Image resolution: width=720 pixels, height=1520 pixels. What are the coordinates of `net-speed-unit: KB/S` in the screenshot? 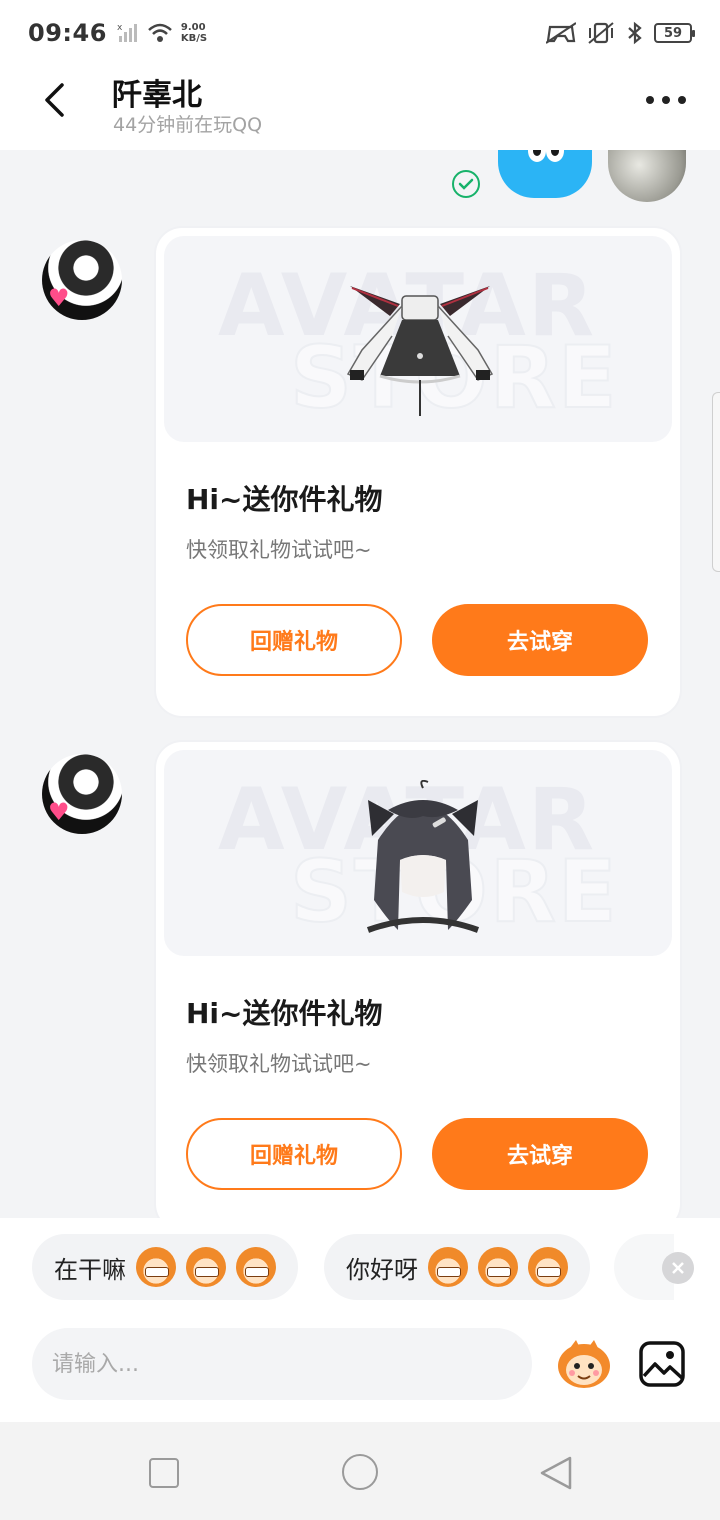 It's located at (194, 38).